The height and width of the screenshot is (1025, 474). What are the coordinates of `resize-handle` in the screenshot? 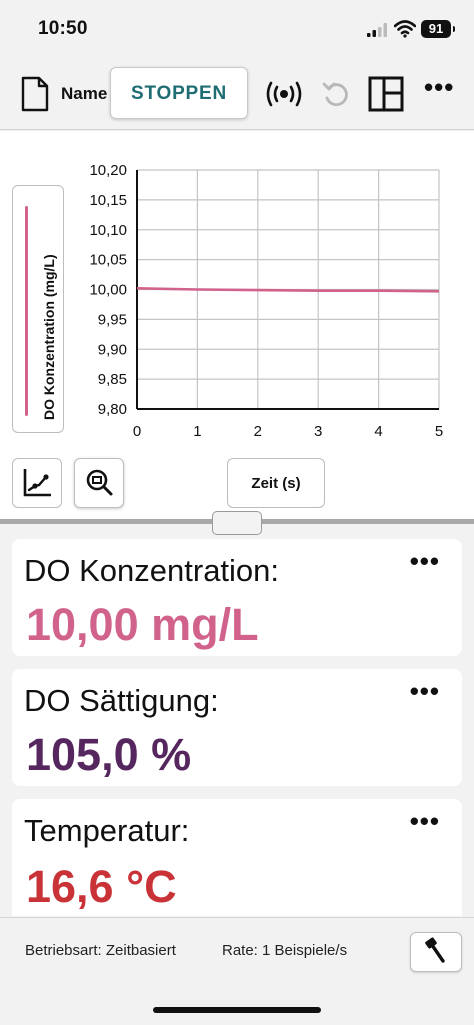 It's located at (237, 523).